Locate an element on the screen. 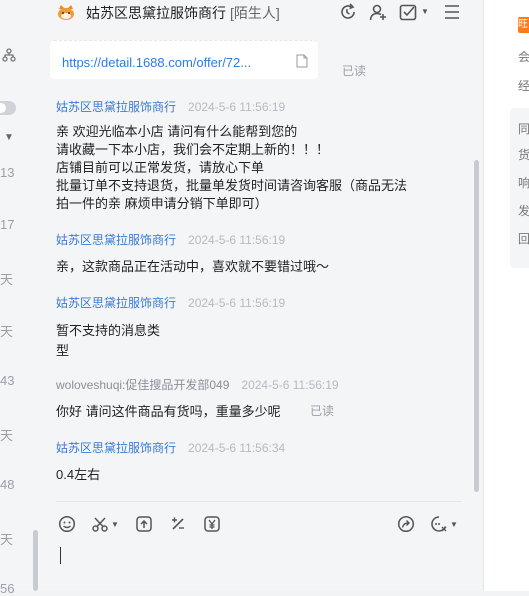  message-body: 亲，这款商品正在活动中，喜欢就不要错过哦～ is located at coordinates (192, 267).